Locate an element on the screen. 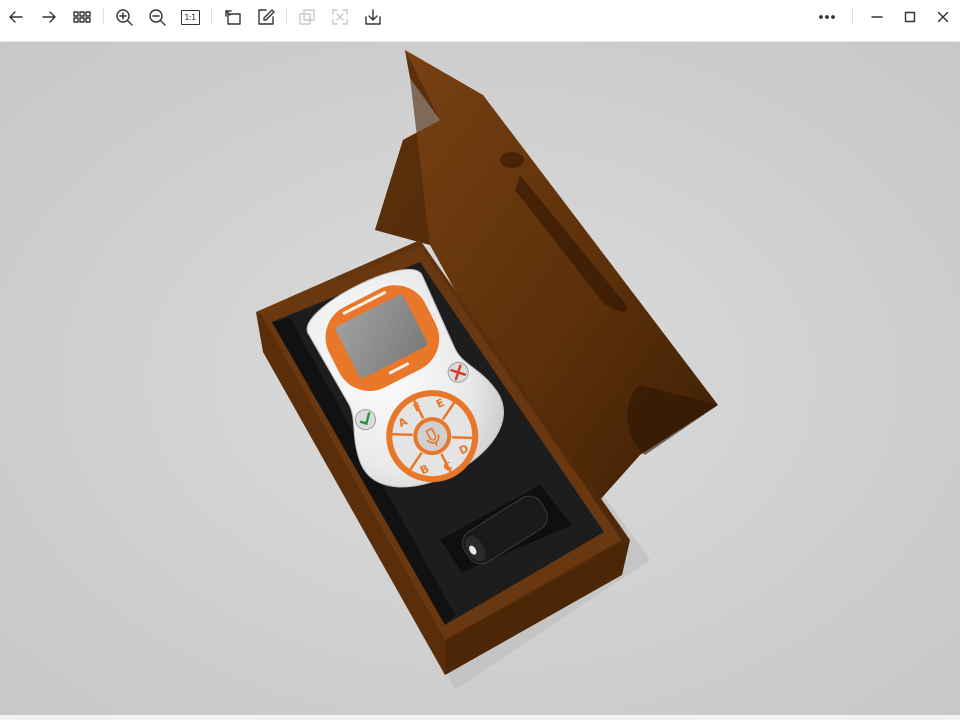 This screenshot has width=960, height=720. back-button is located at coordinates (16, 17).